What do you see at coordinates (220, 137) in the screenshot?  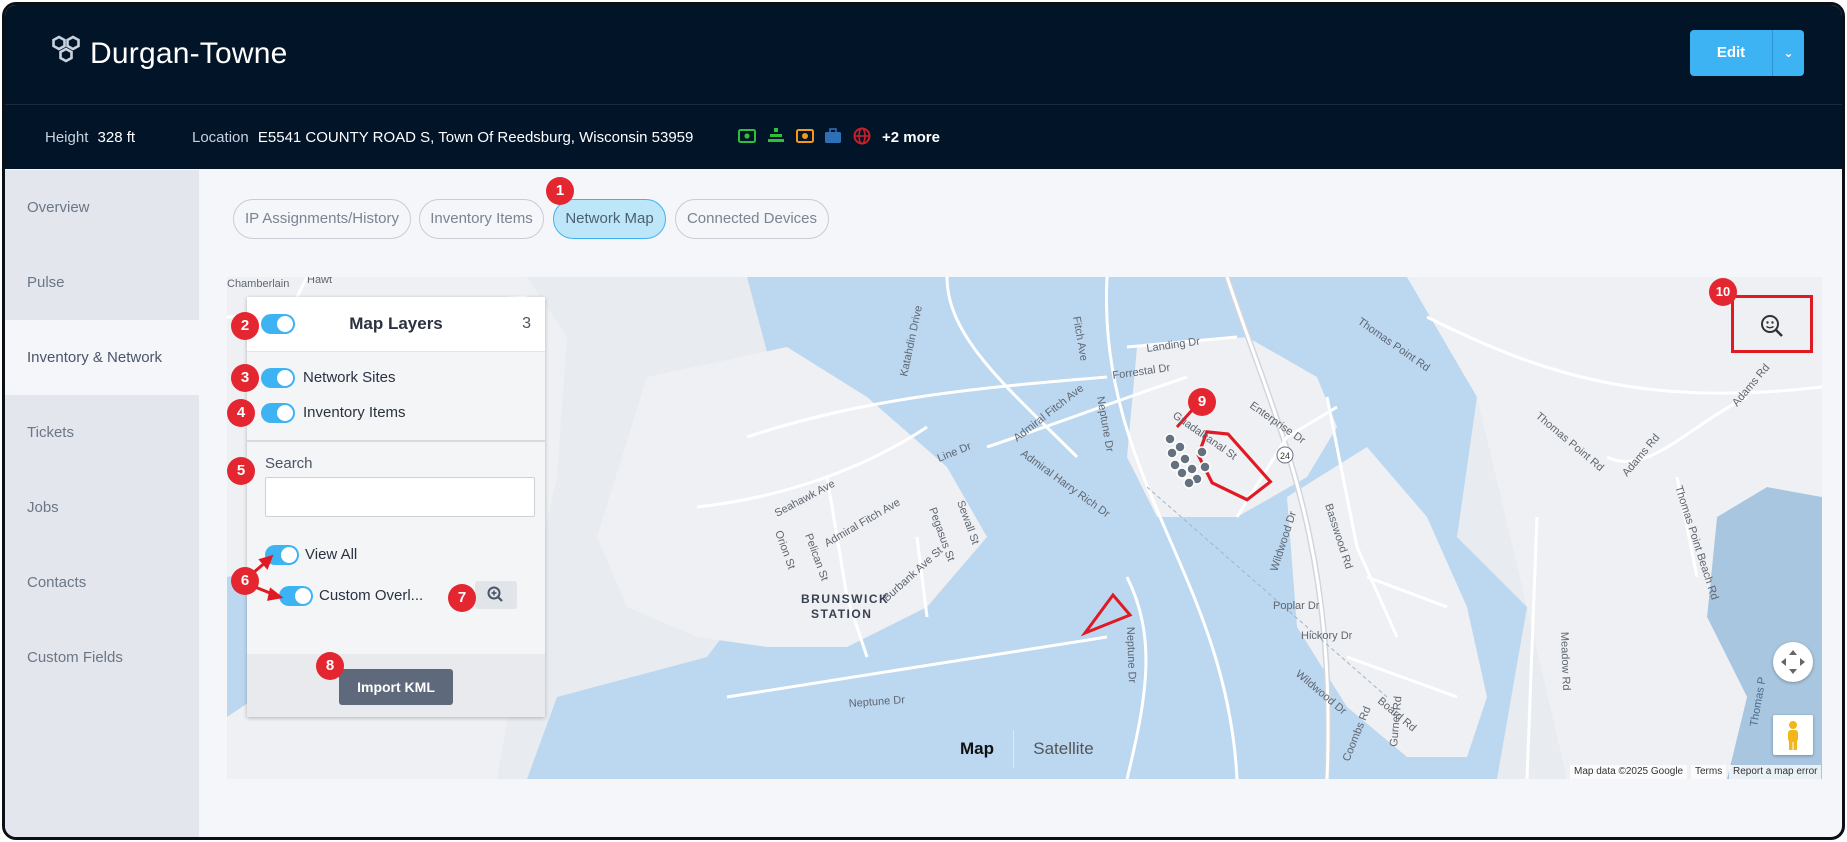 I see `location-label: Location` at bounding box center [220, 137].